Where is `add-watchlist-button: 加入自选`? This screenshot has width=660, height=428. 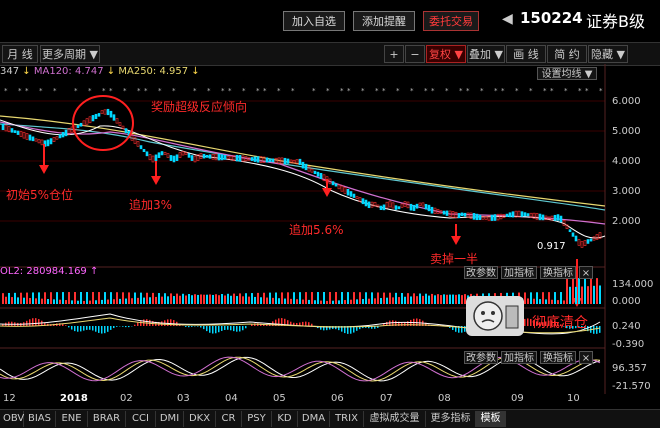
add-watchlist-button: 加入自选 is located at coordinates (314, 21).